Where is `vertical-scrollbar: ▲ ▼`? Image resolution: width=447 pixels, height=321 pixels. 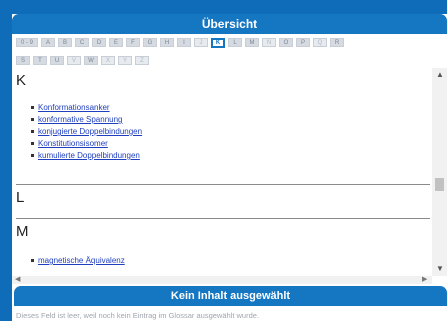 vertical-scrollbar: ▲ ▼ is located at coordinates (439, 172).